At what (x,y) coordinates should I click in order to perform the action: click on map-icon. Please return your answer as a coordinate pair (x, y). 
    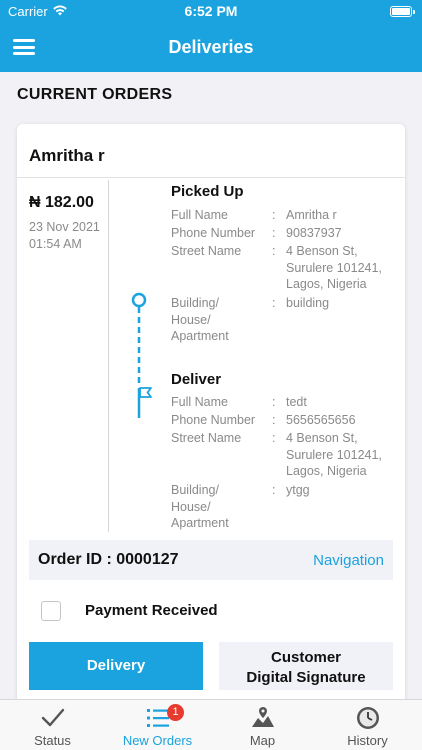
    Looking at the image, I should click on (263, 717).